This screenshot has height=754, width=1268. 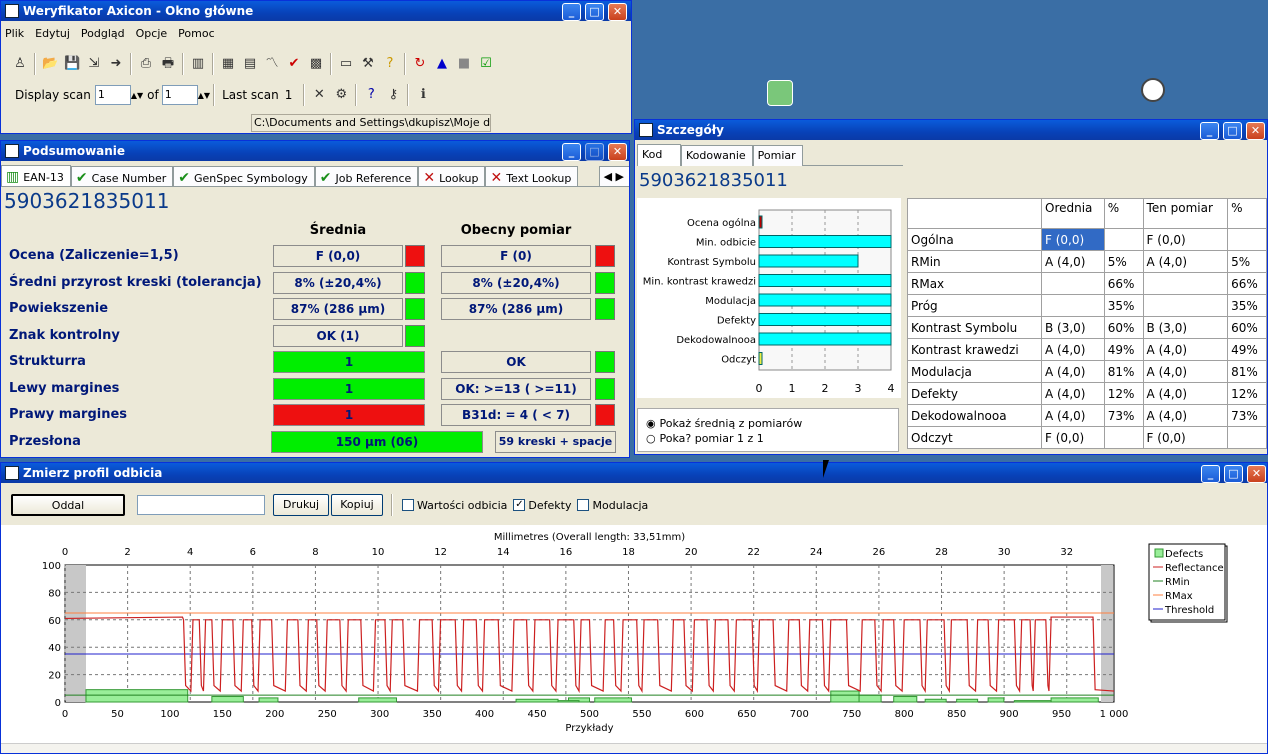 I want to click on help-icon: ?, so click(x=371, y=95).